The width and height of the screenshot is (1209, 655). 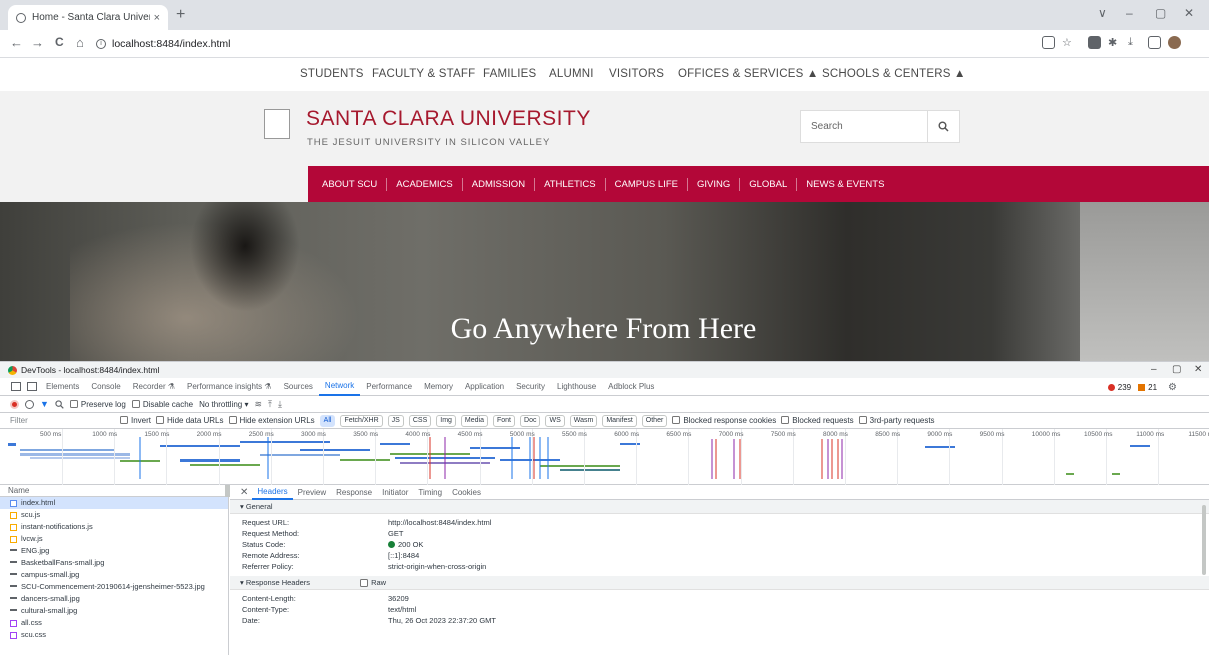 What do you see at coordinates (509, 74) in the screenshot?
I see `nav-families: FAMILIES` at bounding box center [509, 74].